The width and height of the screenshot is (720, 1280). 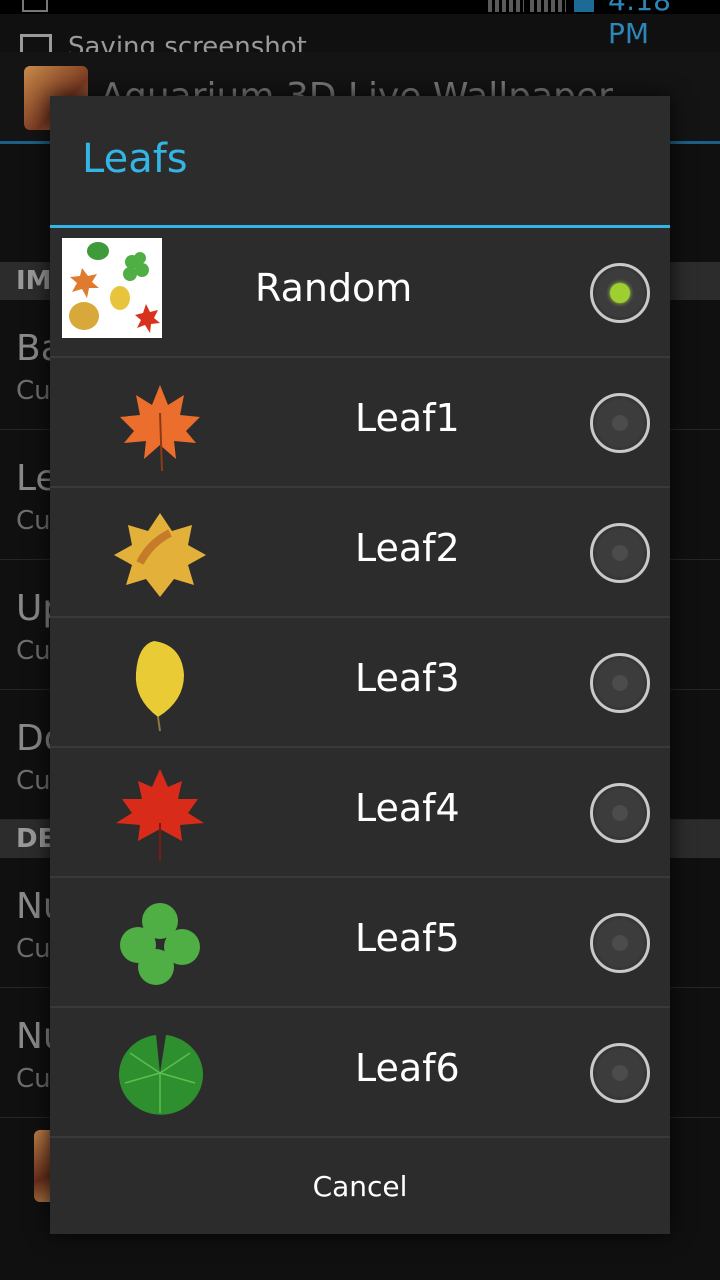 What do you see at coordinates (620, 423) in the screenshot?
I see `radio-button-leaf1` at bounding box center [620, 423].